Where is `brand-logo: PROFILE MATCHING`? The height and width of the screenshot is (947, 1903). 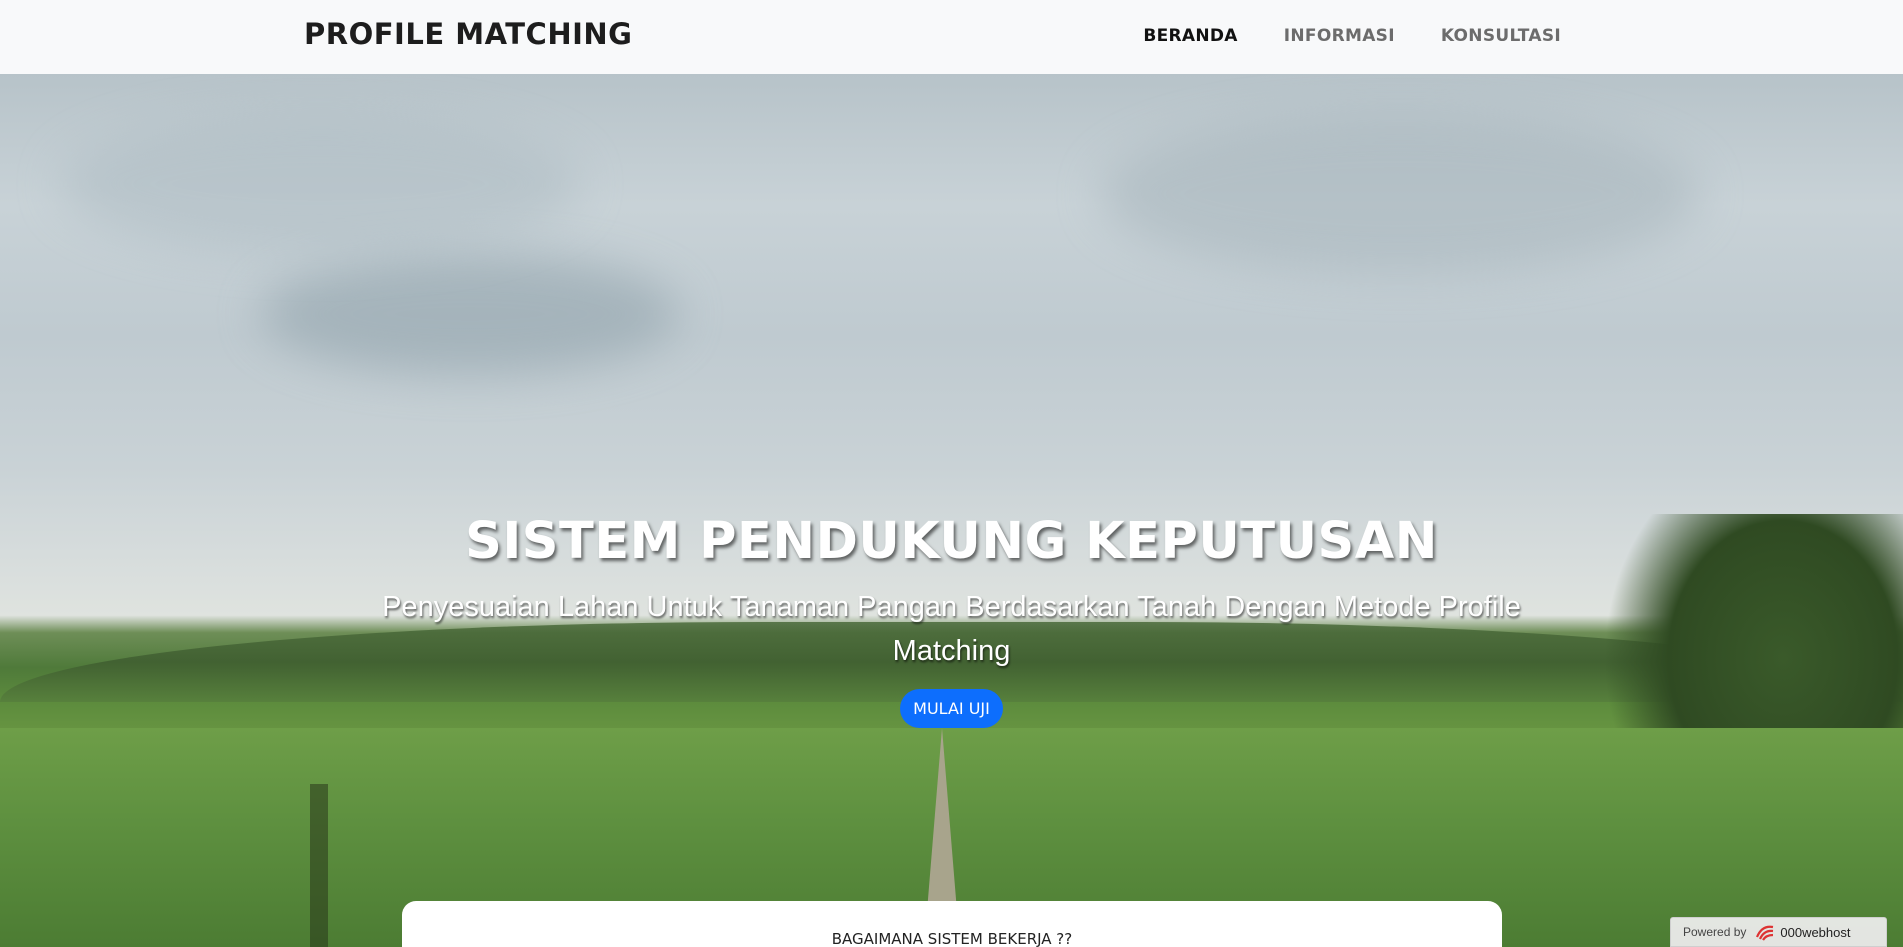
brand-logo: PROFILE MATCHING is located at coordinates (468, 34).